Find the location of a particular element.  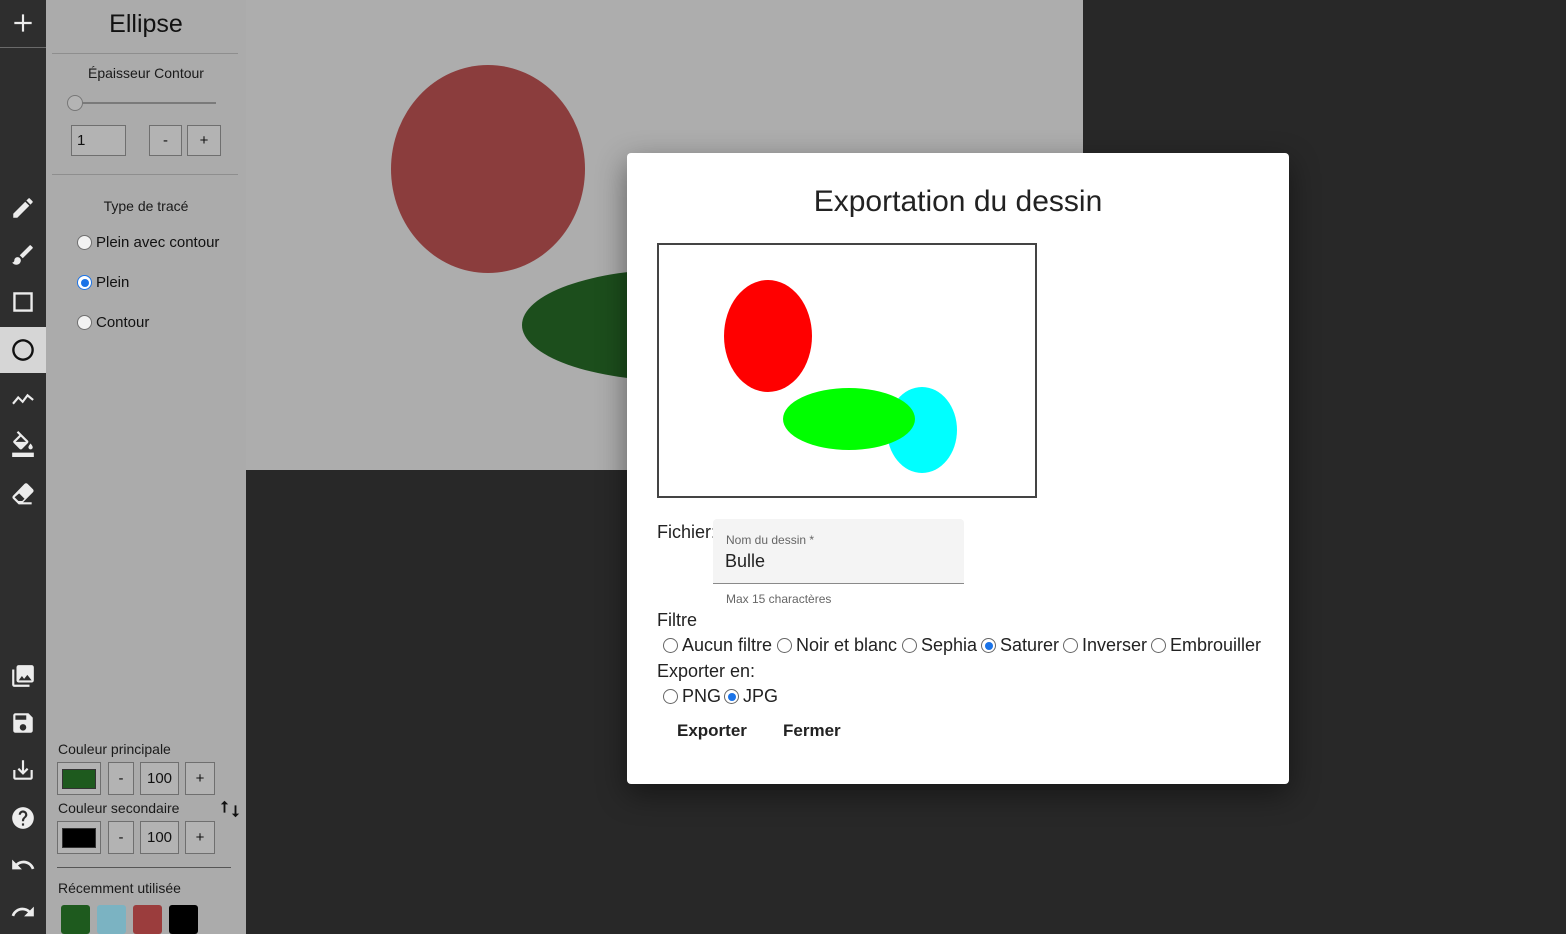

format-option-jpg: JPG is located at coordinates (751, 696).